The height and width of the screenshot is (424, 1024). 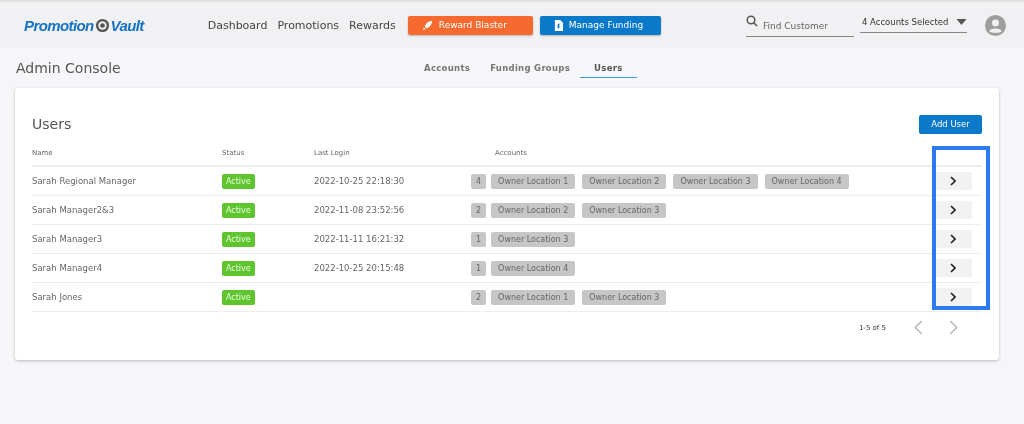 I want to click on user-name: Sarah Jones, so click(x=58, y=297).